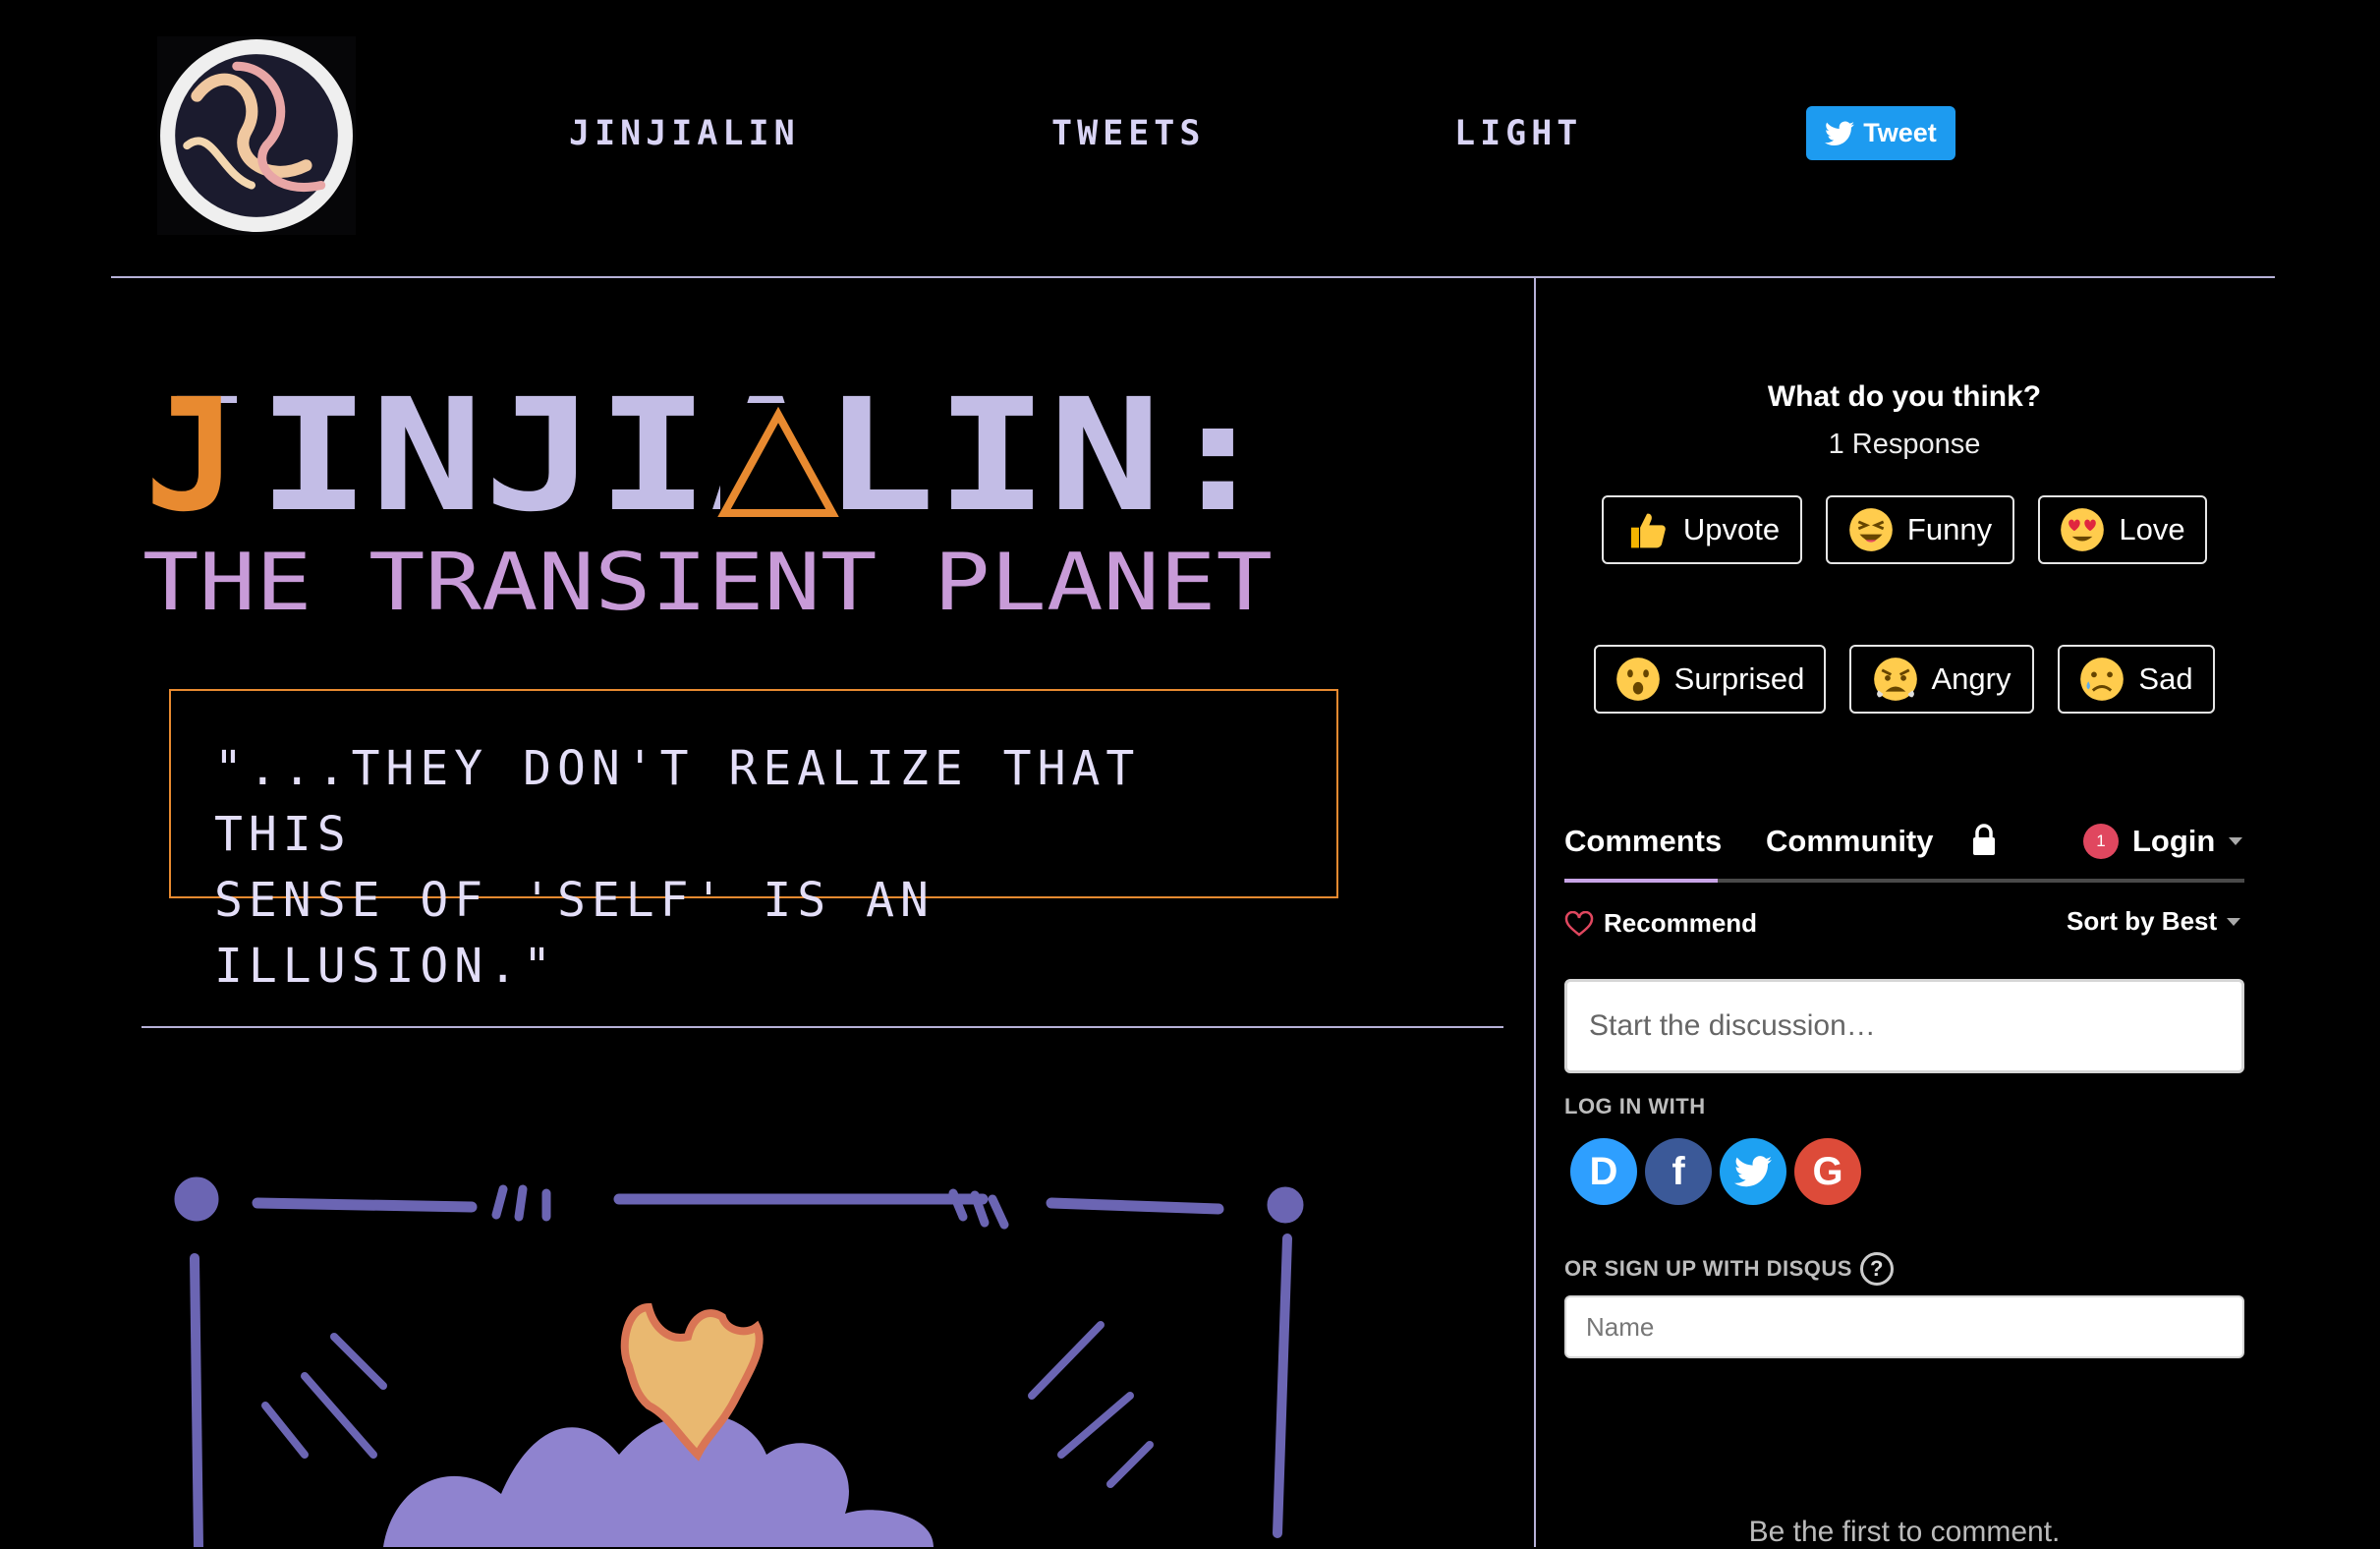 The width and height of the screenshot is (2380, 1549). What do you see at coordinates (1895, 680) in the screenshot?
I see `angry-face-icon` at bounding box center [1895, 680].